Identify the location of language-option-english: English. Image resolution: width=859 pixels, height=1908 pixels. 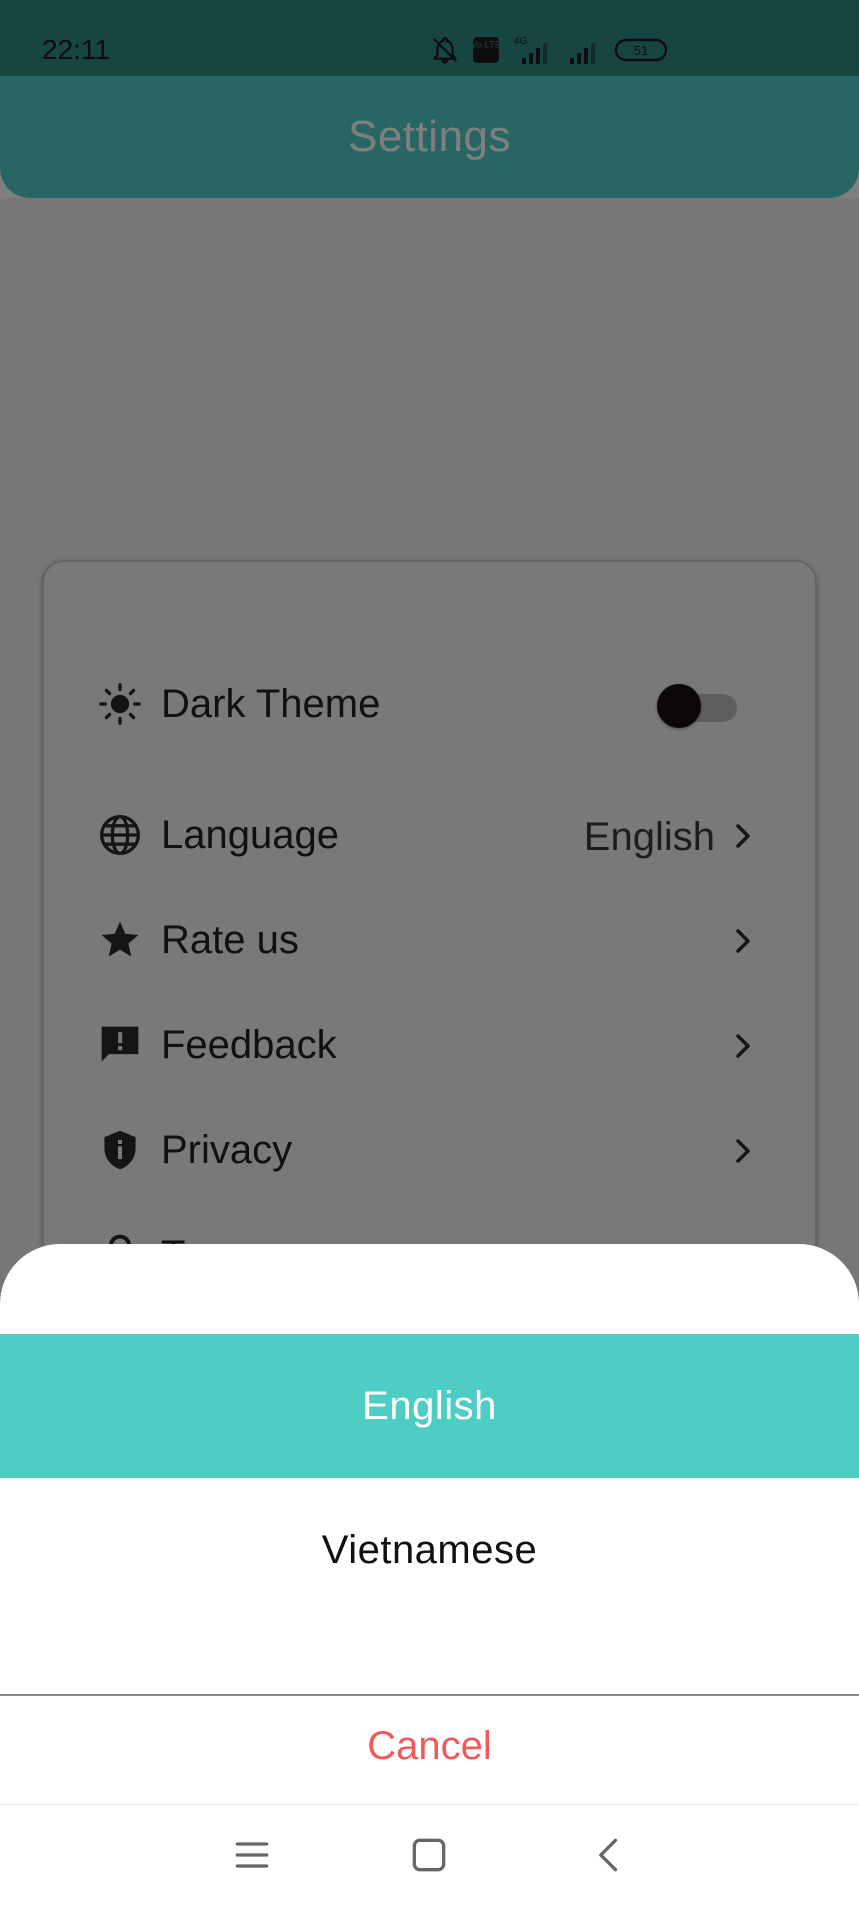
(429, 1406).